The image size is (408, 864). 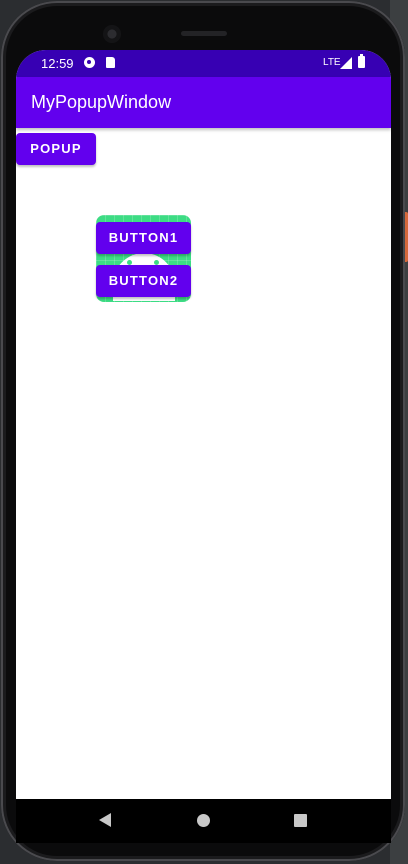 I want to click on popup-button: POPUP, so click(x=56, y=149).